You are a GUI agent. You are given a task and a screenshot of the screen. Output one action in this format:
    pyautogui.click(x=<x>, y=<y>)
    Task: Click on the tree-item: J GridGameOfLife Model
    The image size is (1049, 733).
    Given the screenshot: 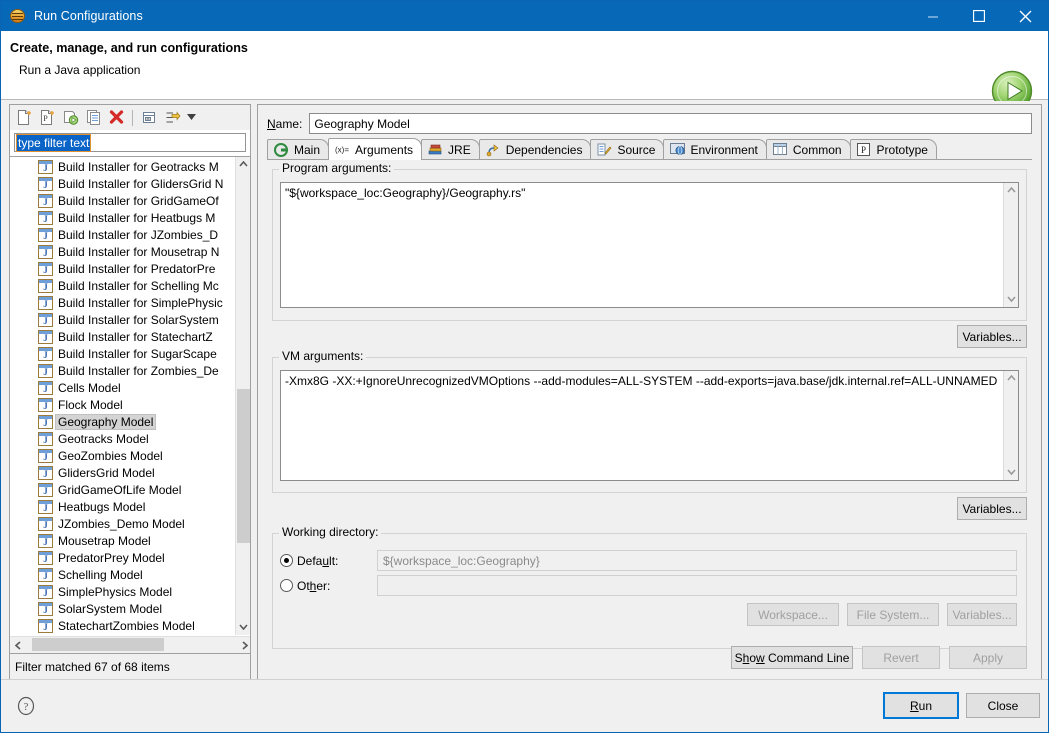 What is the action you would take?
    pyautogui.click(x=123, y=489)
    